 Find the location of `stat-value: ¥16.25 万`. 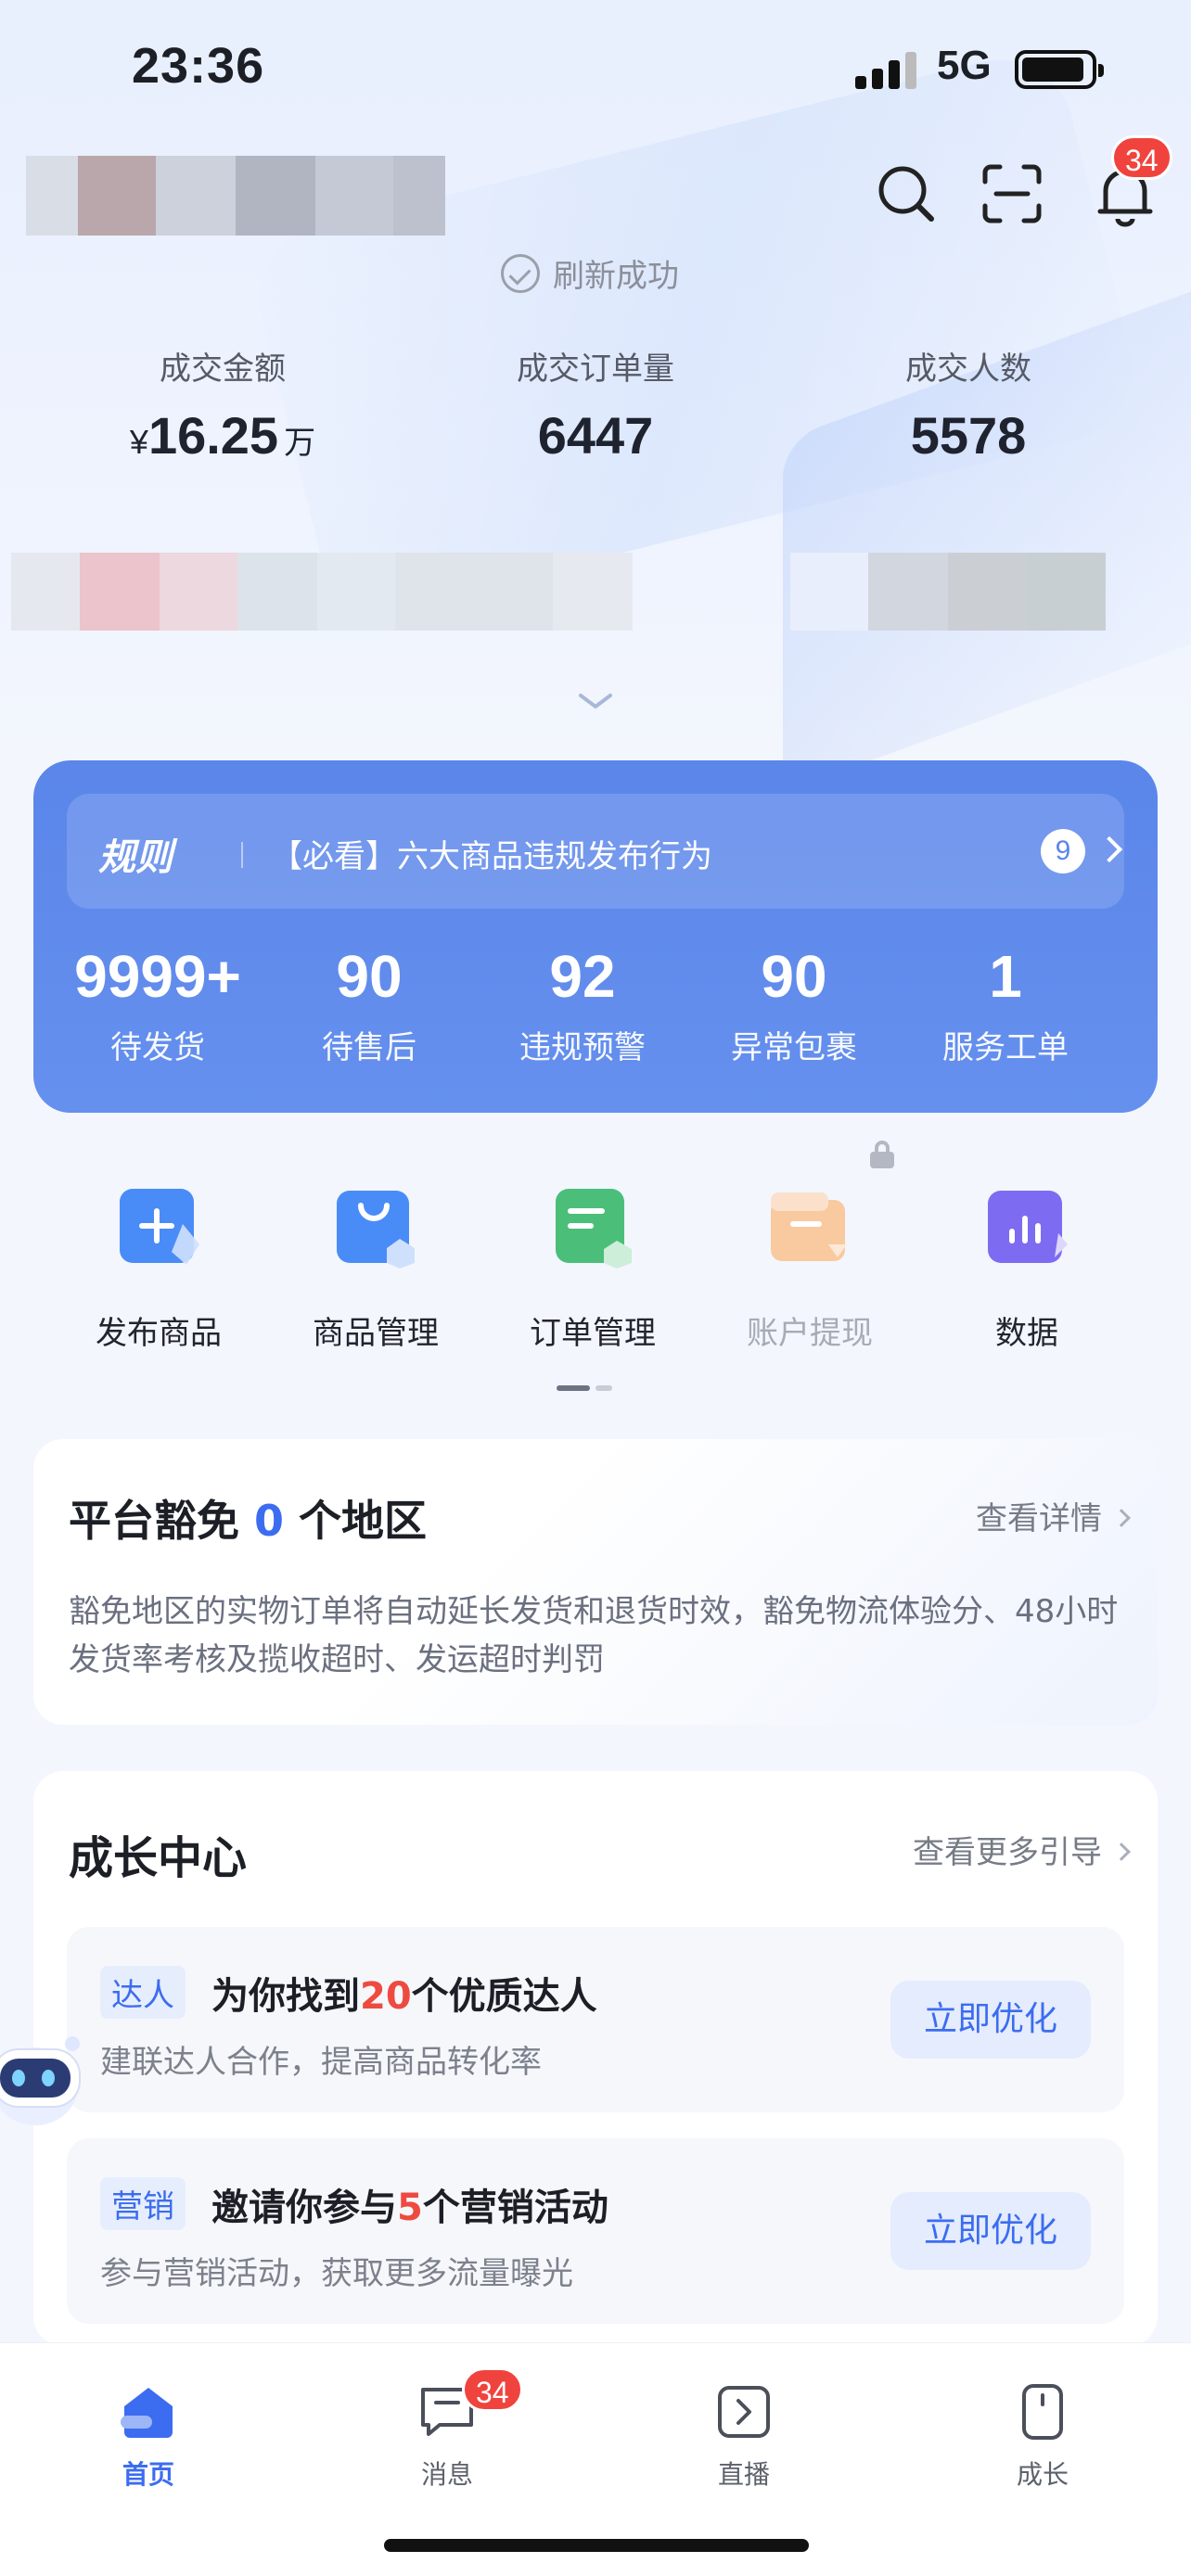

stat-value: ¥16.25 万 is located at coordinates (222, 435).